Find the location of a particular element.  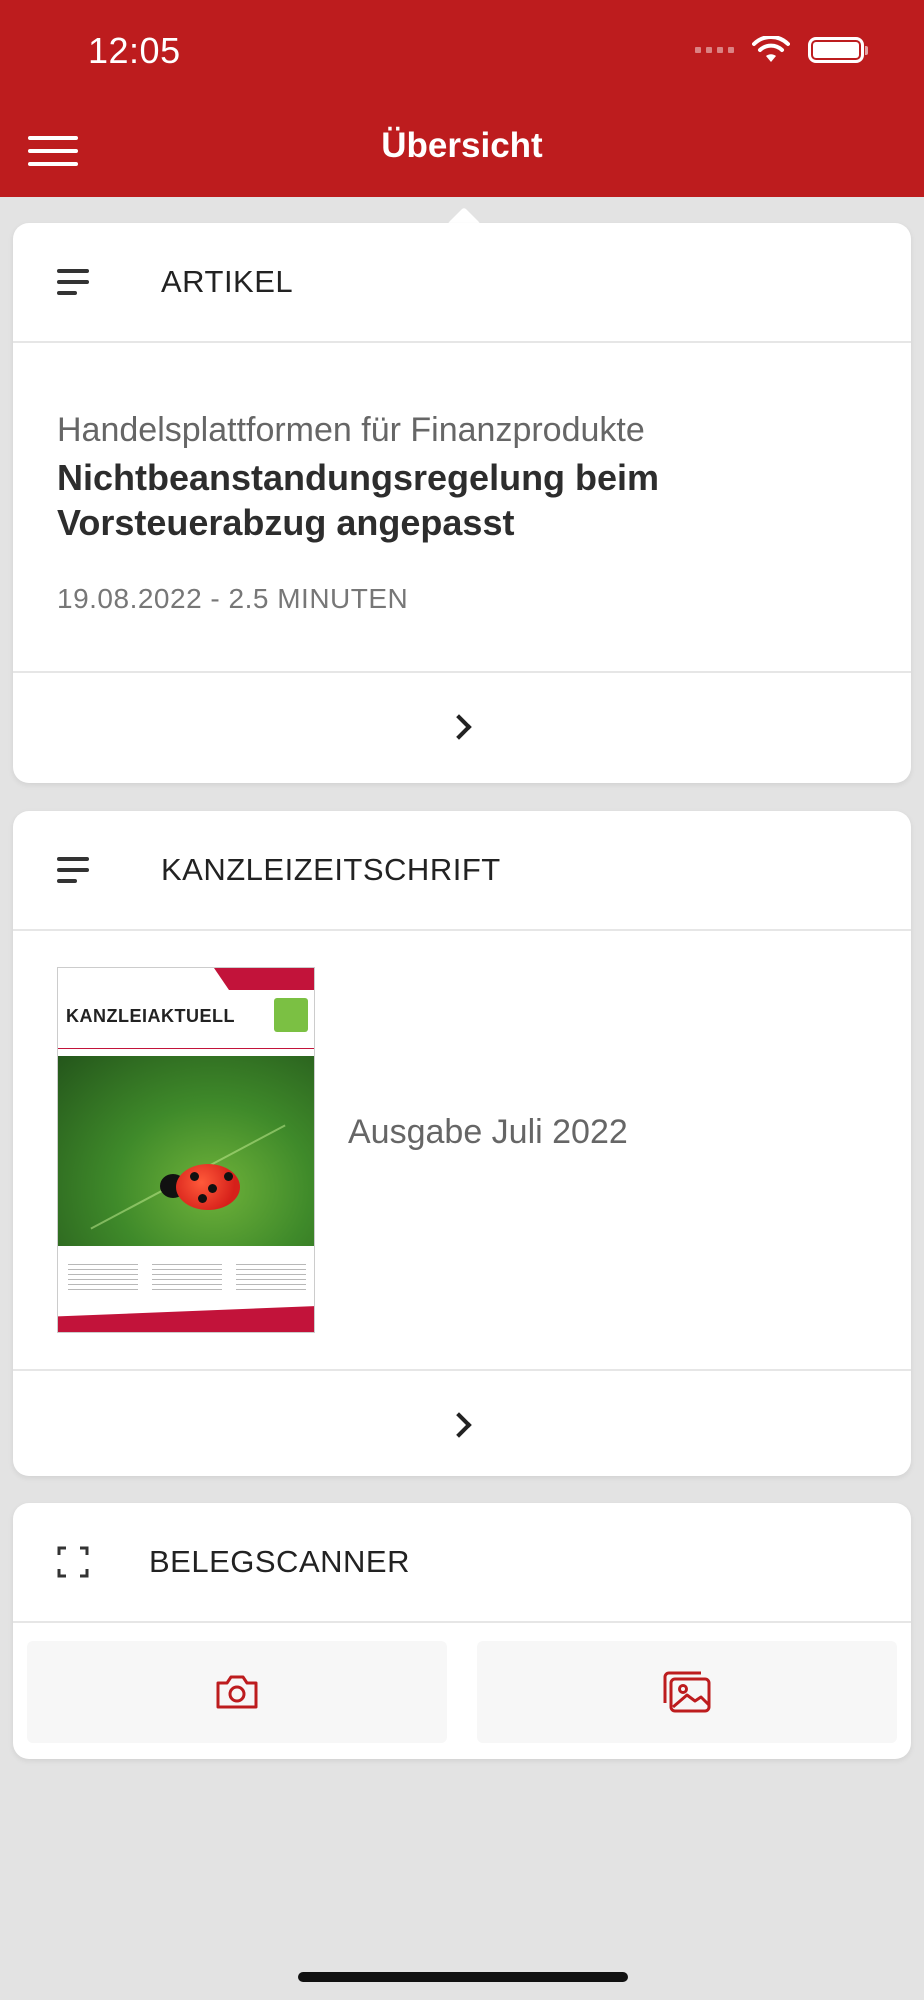

article-card-header: ARTIKEL is located at coordinates (462, 283).